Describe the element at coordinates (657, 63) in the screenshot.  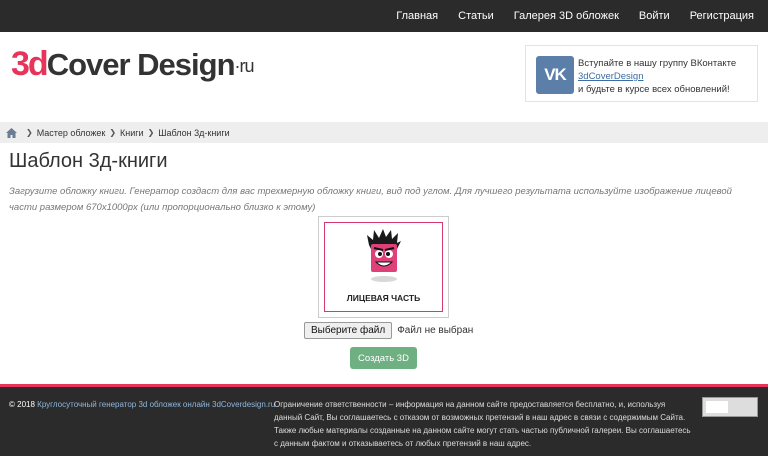
I see `vk-line1: Вступайте в нашу группу ВКонтакте` at that location.